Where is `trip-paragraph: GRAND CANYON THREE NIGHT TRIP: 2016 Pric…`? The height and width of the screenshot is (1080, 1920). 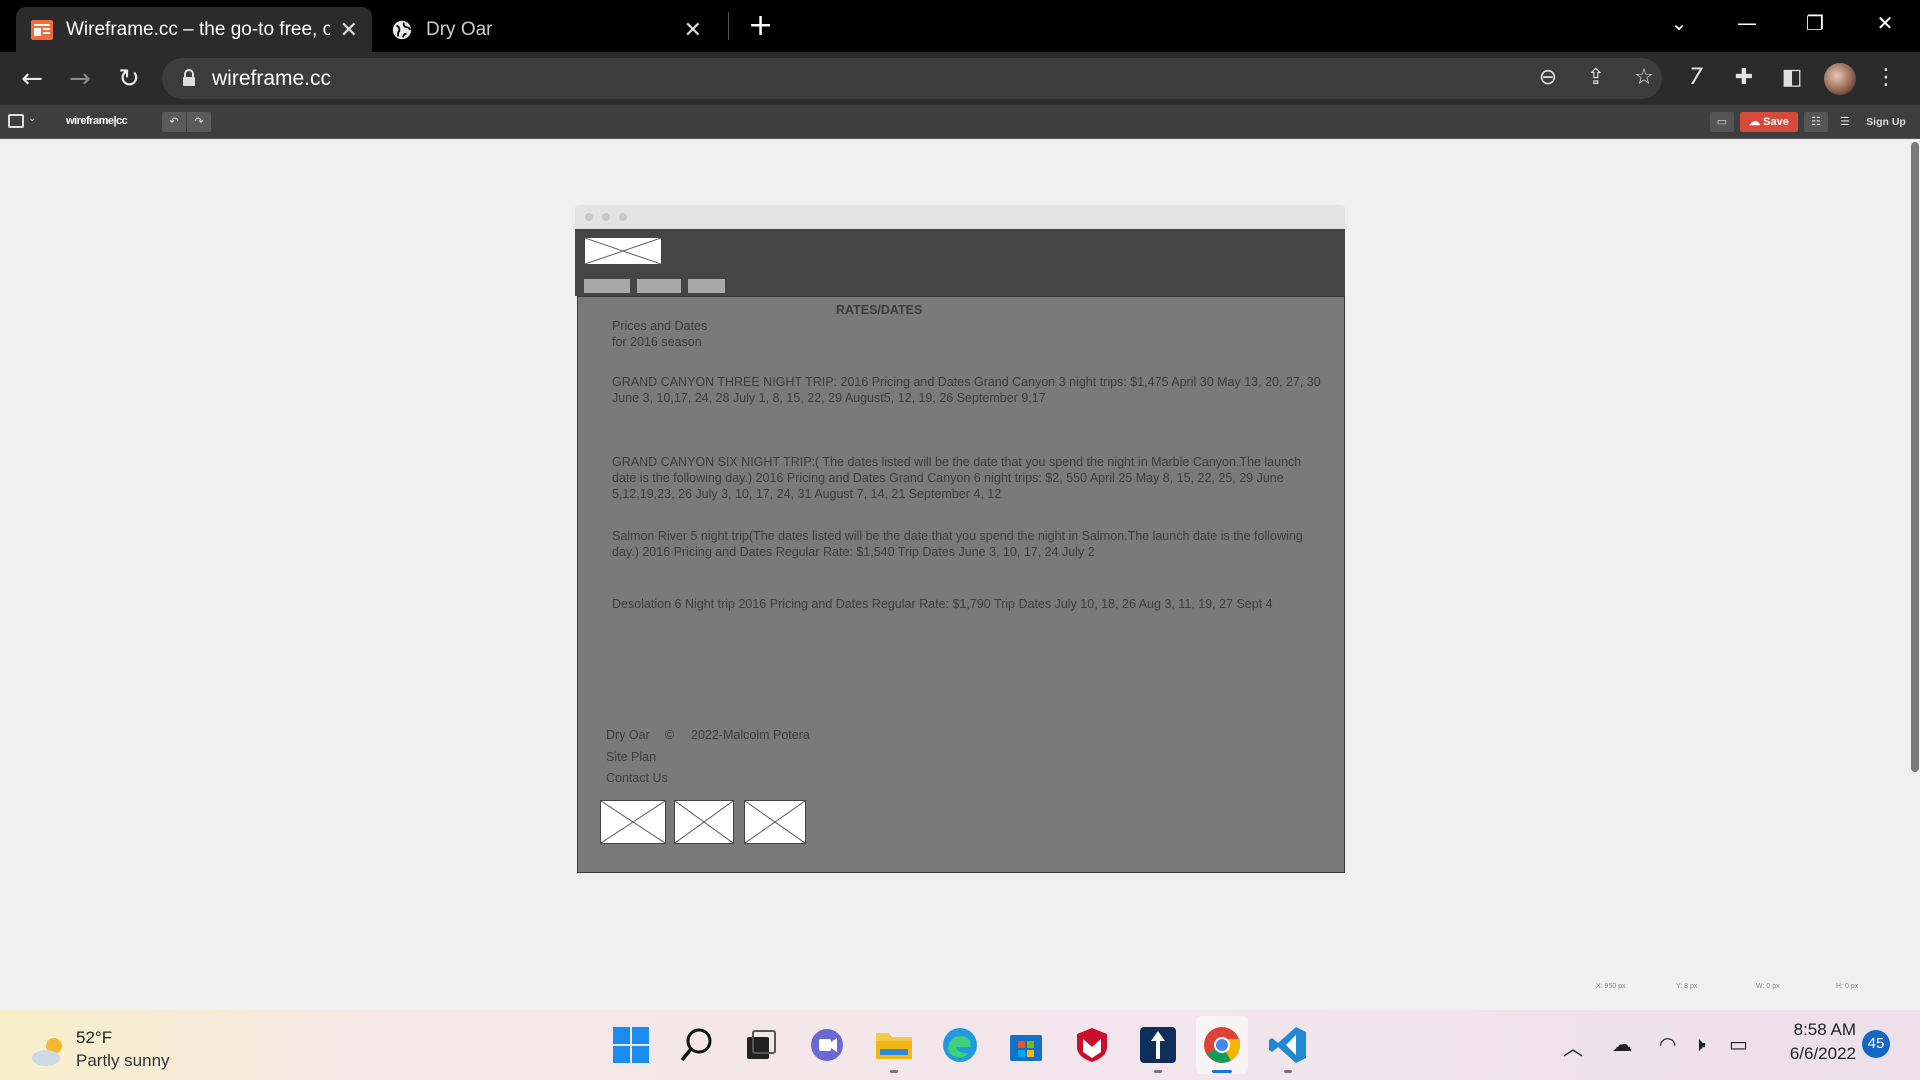 trip-paragraph: GRAND CANYON THREE NIGHT TRIP: 2016 Pric… is located at coordinates (966, 390).